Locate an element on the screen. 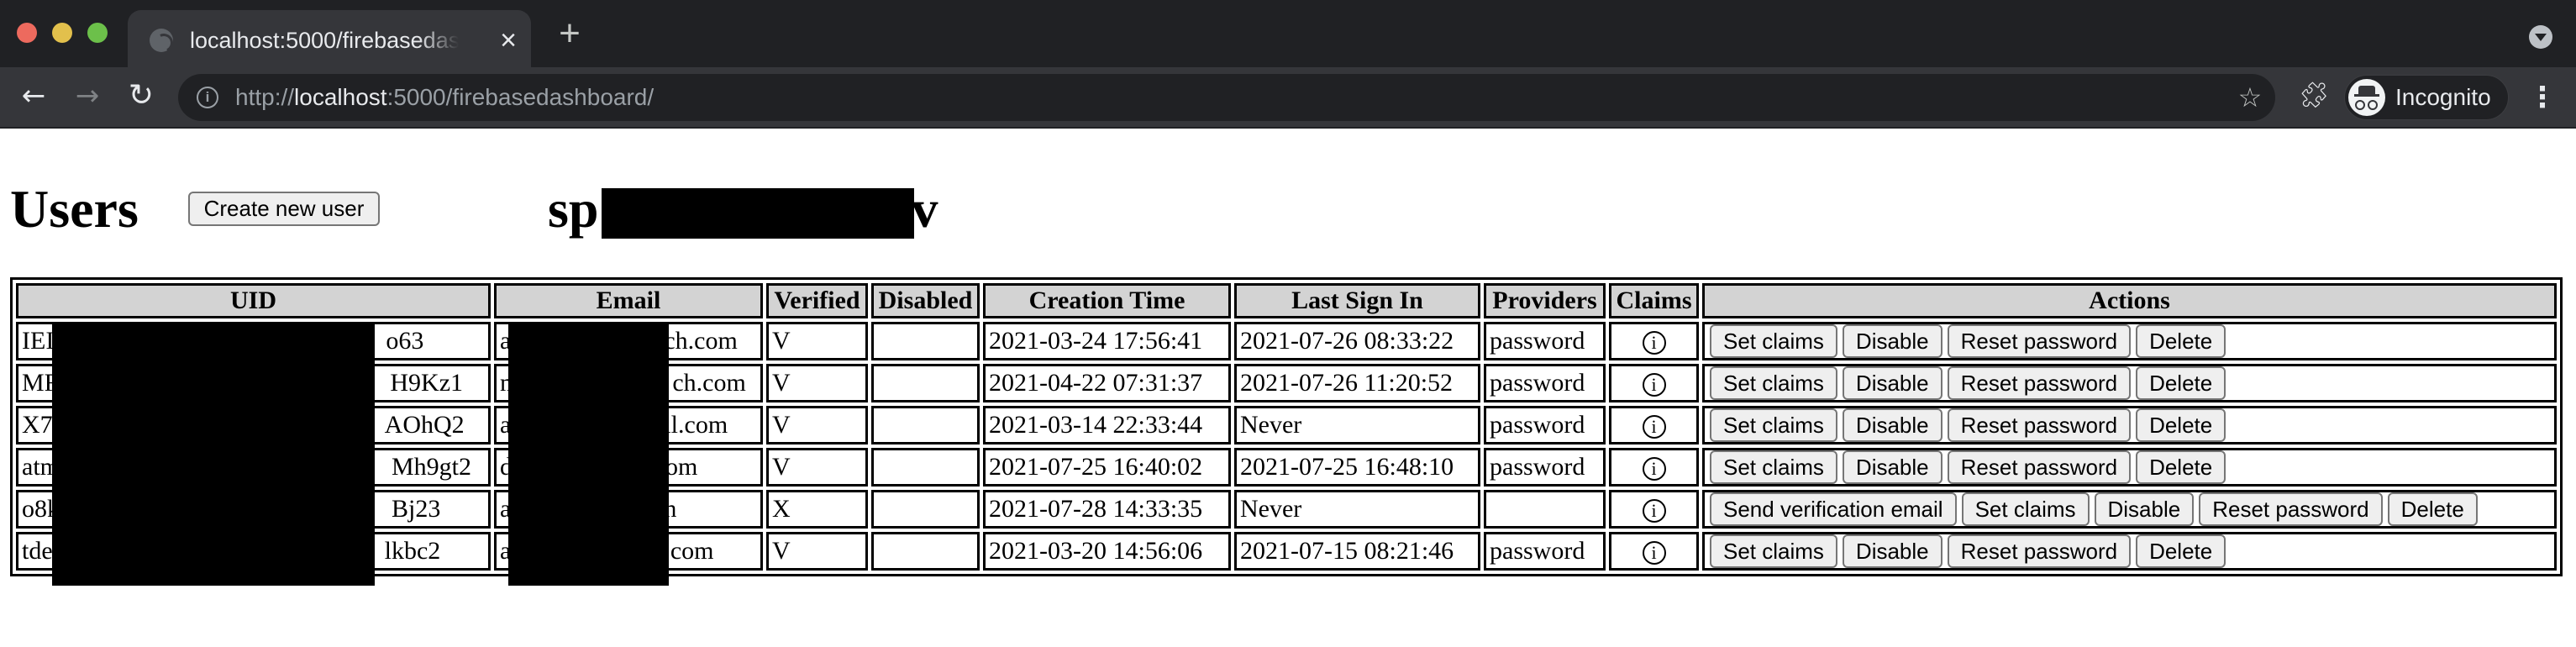 The height and width of the screenshot is (647, 2576). arrow-left-icon: ← is located at coordinates (33, 96).